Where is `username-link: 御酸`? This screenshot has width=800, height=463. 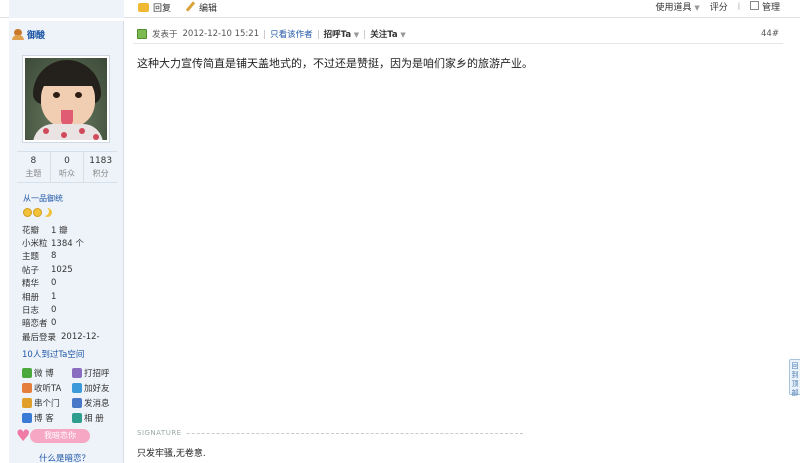
username-link: 御酸 is located at coordinates (36, 34).